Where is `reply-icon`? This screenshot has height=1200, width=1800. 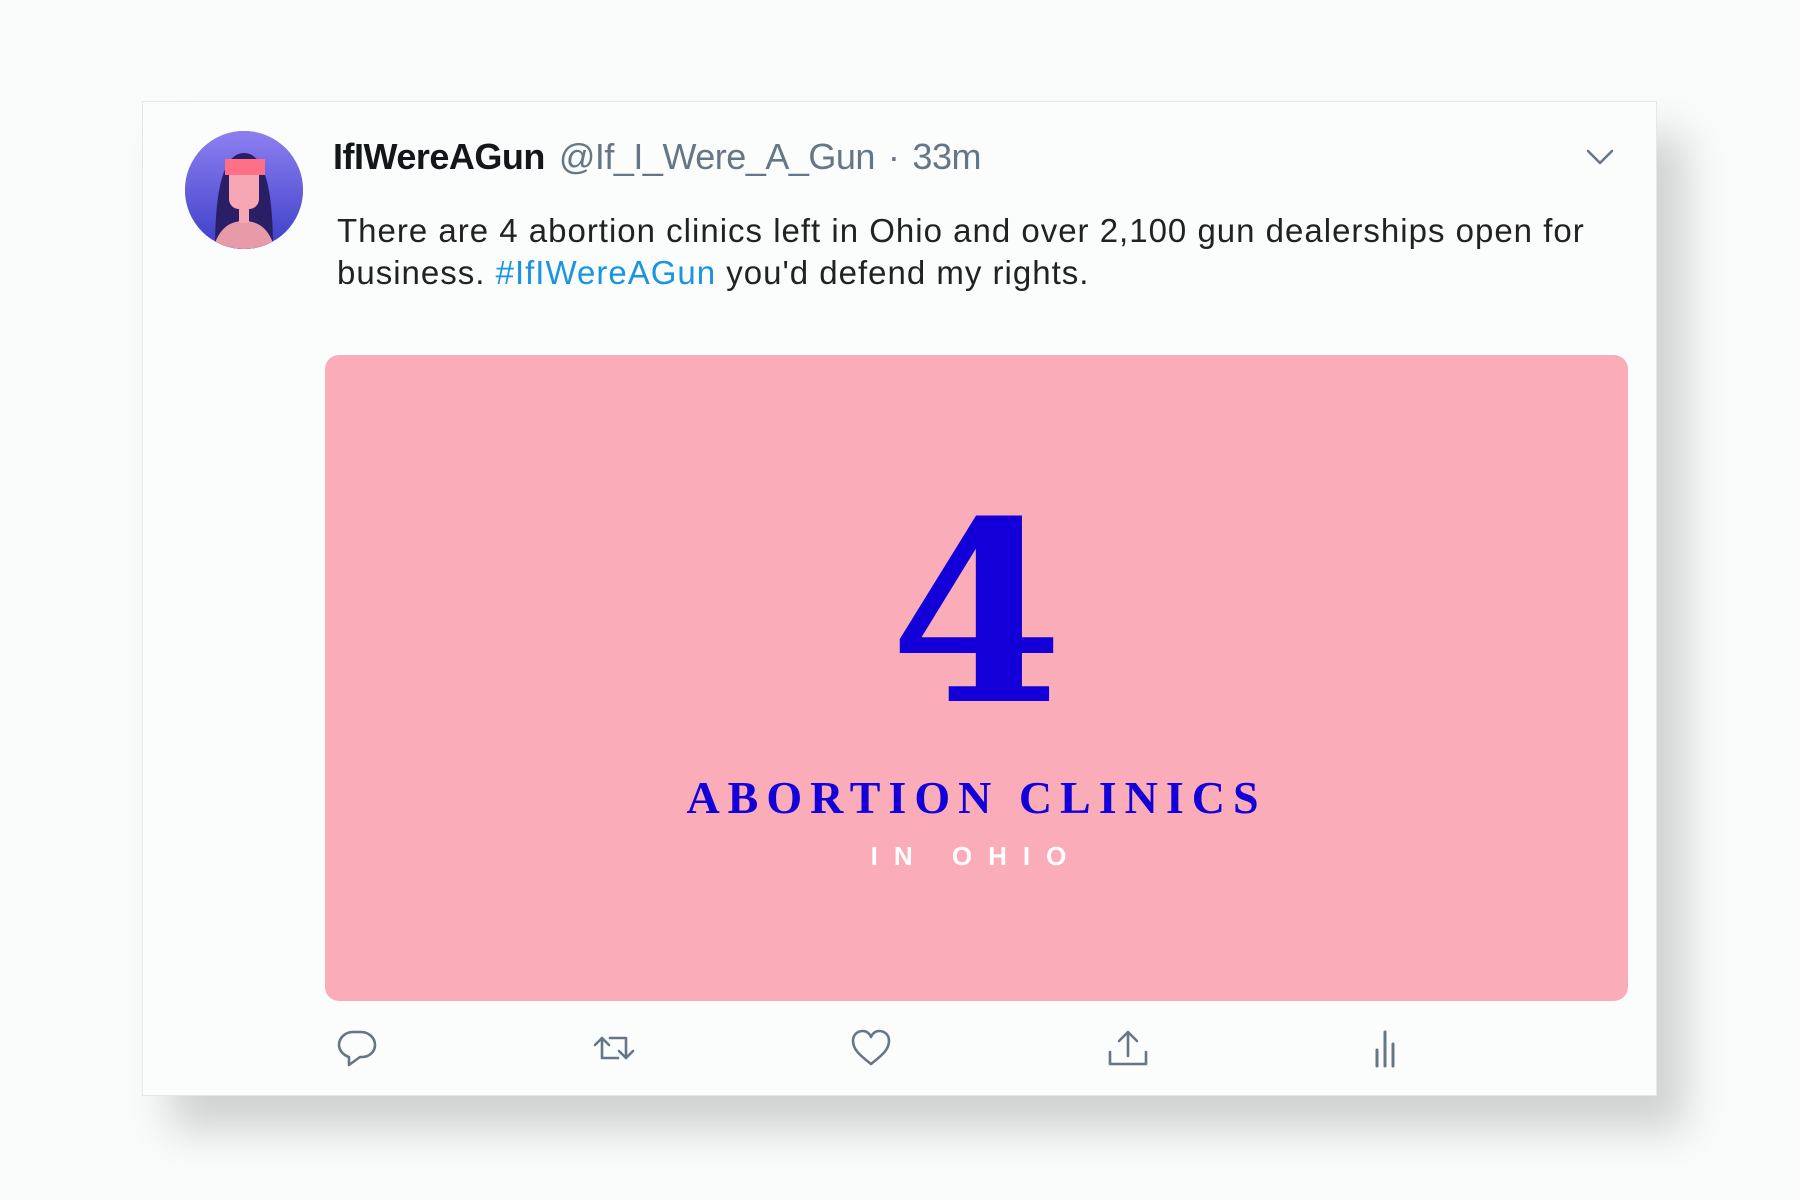
reply-icon is located at coordinates (357, 1048).